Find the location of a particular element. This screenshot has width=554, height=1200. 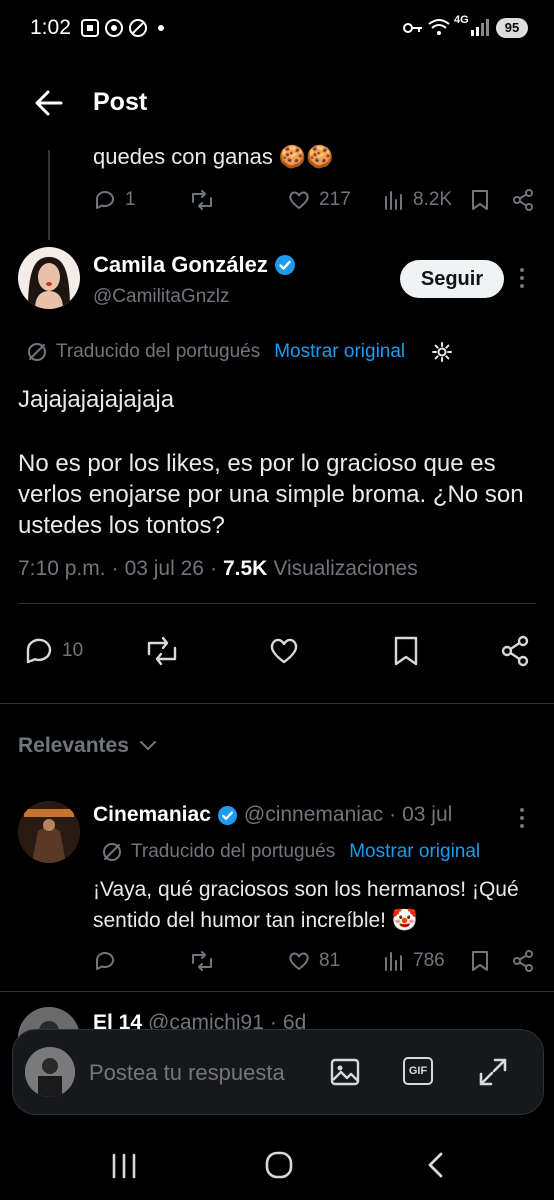

reply-composer: GIF is located at coordinates (278, 1072).